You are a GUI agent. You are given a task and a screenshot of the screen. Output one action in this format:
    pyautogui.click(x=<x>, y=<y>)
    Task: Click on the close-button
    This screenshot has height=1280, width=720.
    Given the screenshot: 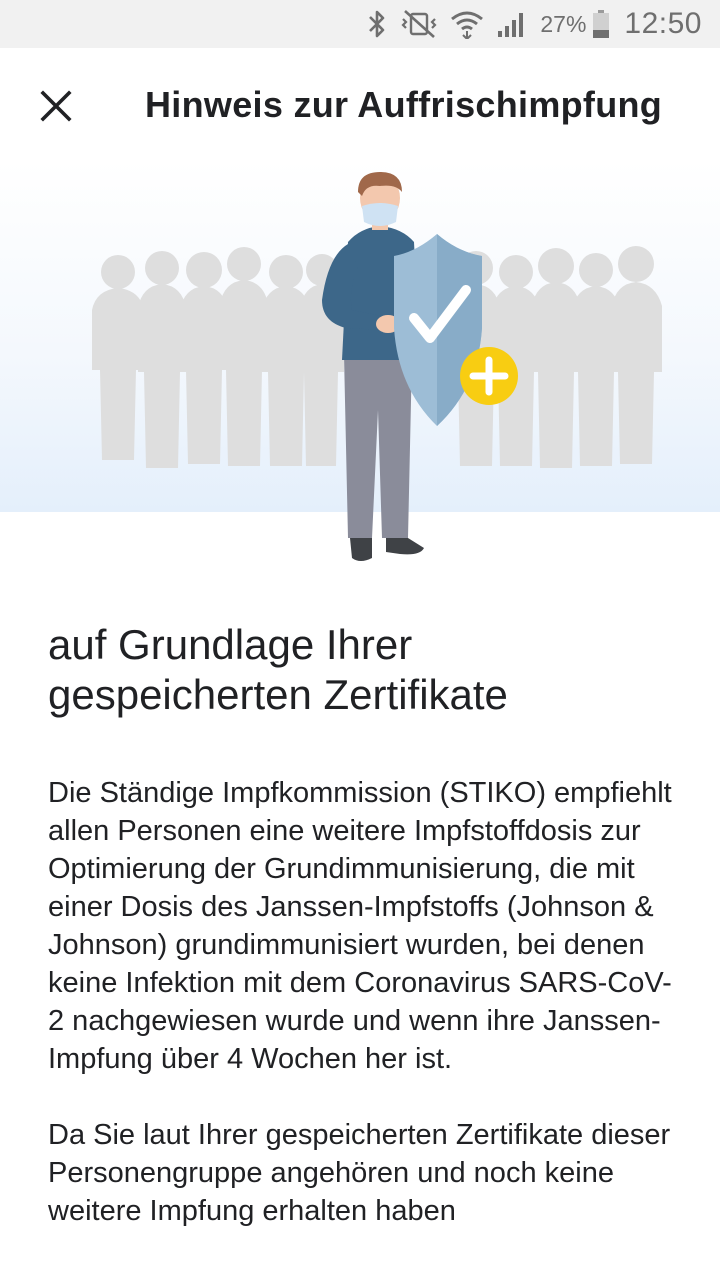 What is the action you would take?
    pyautogui.click(x=56, y=106)
    